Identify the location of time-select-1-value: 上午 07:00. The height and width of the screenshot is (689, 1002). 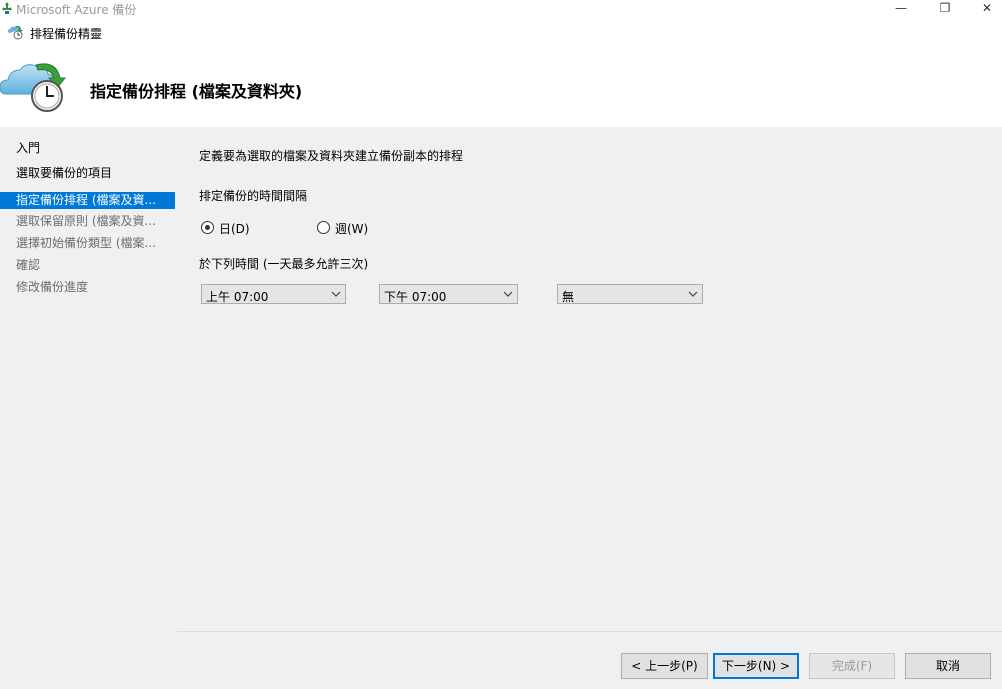
(237, 297).